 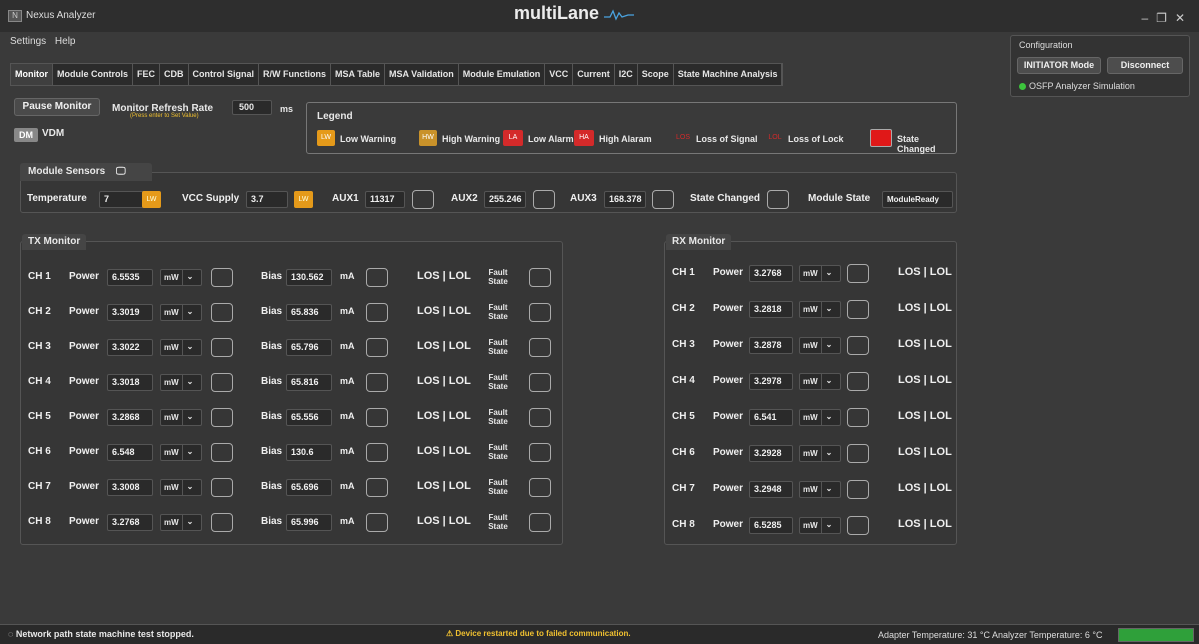 I want to click on legend-badge: LW, so click(x=326, y=138).